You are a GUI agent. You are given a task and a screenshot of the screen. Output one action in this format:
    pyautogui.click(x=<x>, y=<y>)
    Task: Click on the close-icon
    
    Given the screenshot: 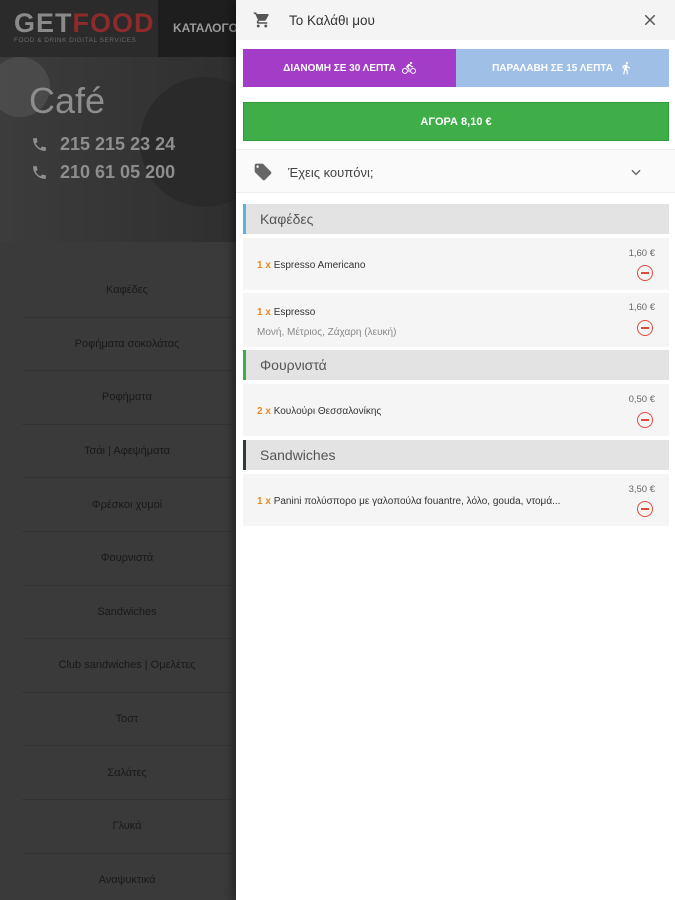 What is the action you would take?
    pyautogui.click(x=650, y=20)
    